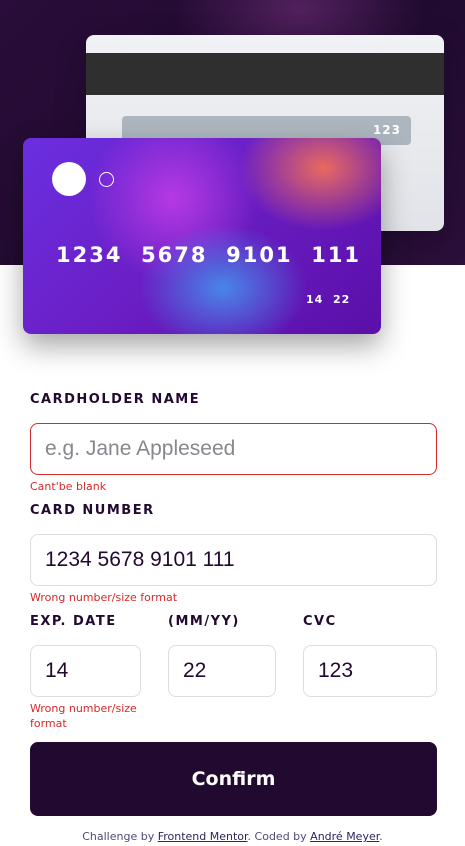 Image resolution: width=465 pixels, height=846 pixels. I want to click on card-number-field, so click(233, 560).